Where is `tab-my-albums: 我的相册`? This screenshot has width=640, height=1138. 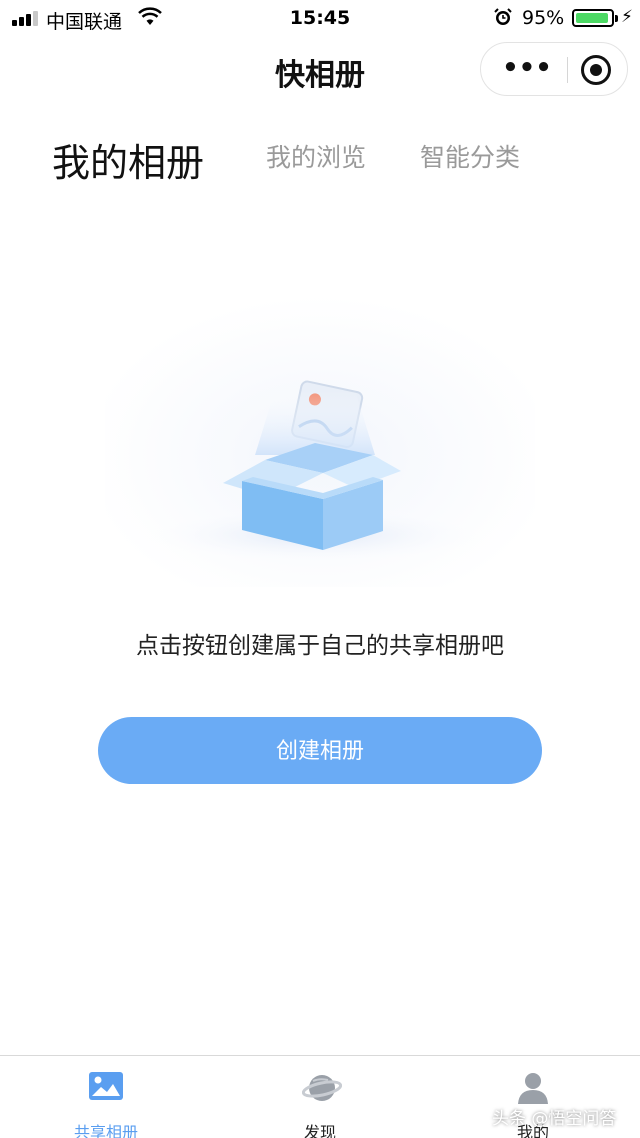 tab-my-albums: 我的相册 is located at coordinates (128, 159).